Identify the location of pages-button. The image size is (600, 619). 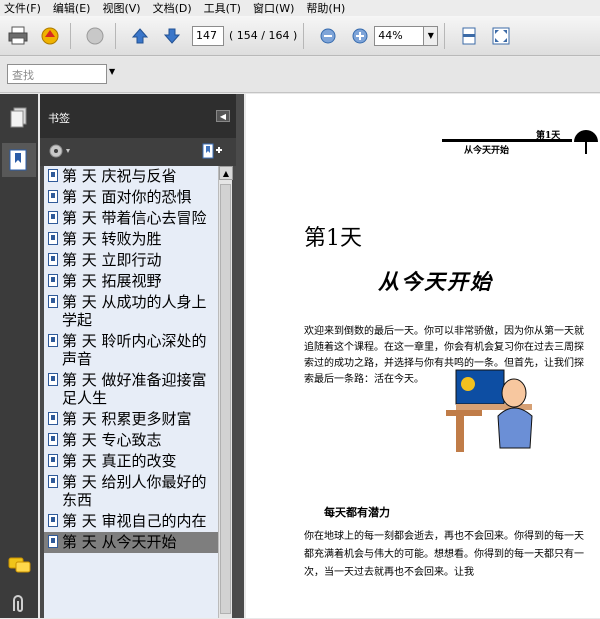
(19, 119).